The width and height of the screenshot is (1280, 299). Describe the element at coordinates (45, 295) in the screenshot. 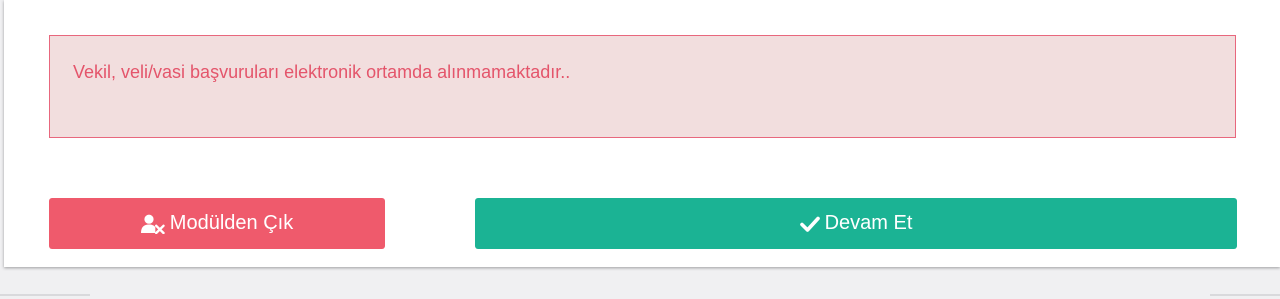

I see `footer-divider-left` at that location.